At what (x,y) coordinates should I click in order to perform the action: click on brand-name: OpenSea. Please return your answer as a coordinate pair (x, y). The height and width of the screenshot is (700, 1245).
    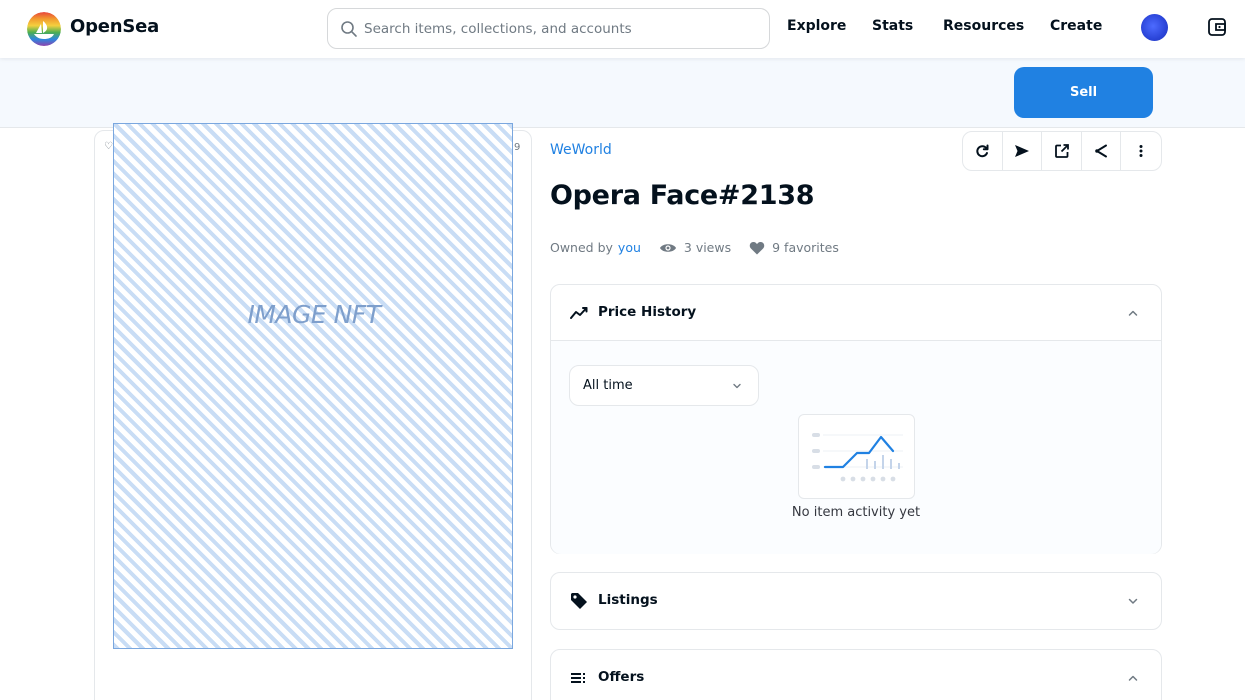
    Looking at the image, I should click on (114, 26).